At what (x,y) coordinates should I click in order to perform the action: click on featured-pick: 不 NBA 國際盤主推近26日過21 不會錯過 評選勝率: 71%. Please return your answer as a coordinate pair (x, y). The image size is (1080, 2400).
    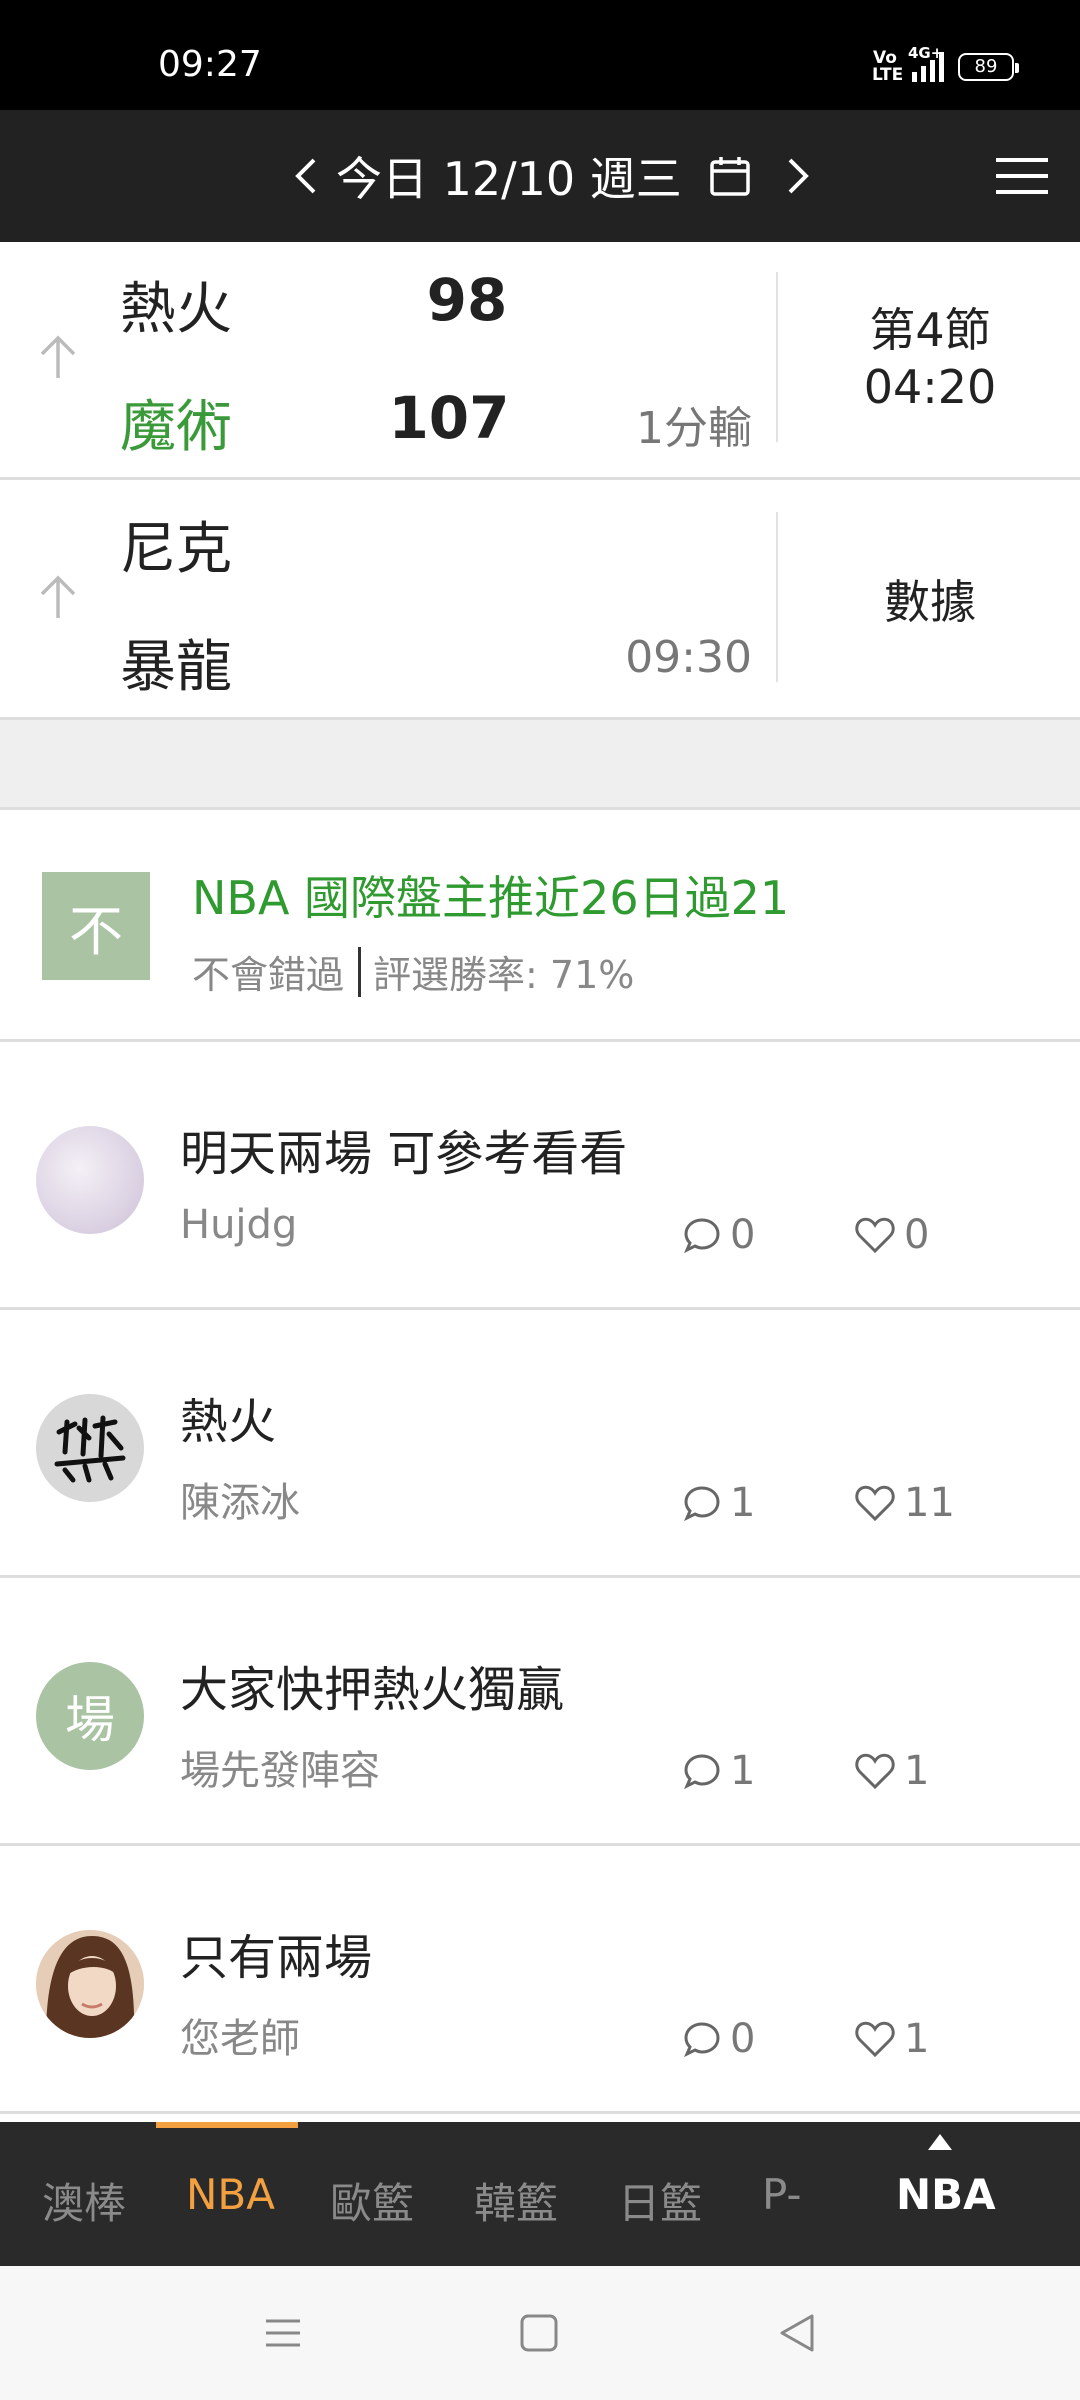
    Looking at the image, I should click on (540, 926).